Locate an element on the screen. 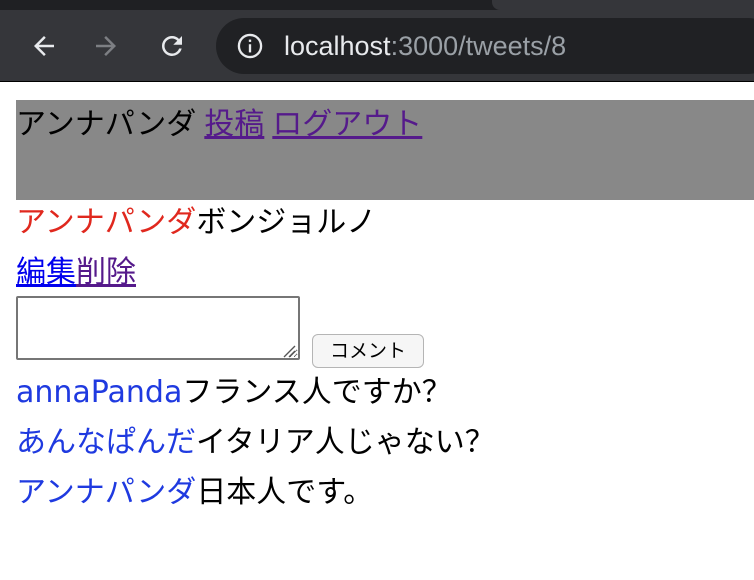 The height and width of the screenshot is (580, 754). comment-user: あんなぱんだ is located at coordinates (106, 442).